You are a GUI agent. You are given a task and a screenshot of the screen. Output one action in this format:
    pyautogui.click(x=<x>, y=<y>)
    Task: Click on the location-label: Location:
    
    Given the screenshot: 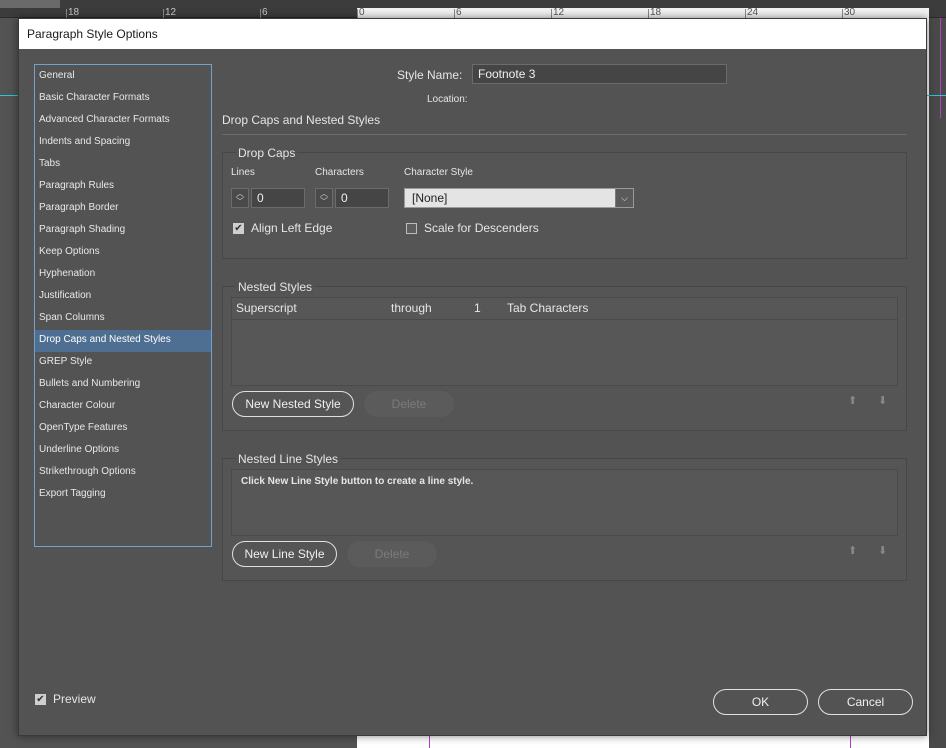 What is the action you would take?
    pyautogui.click(x=447, y=99)
    